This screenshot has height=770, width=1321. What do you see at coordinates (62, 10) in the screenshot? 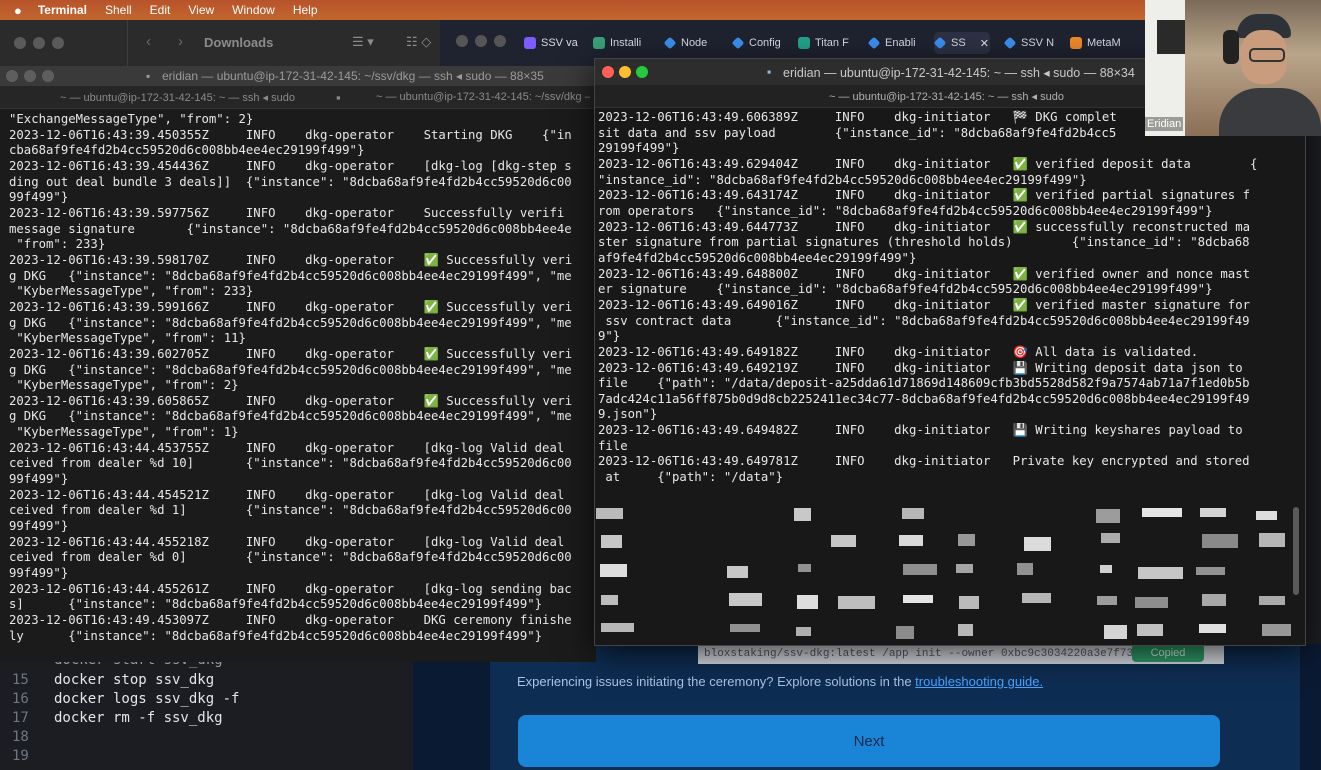
I see `menu-app-name: Terminal` at bounding box center [62, 10].